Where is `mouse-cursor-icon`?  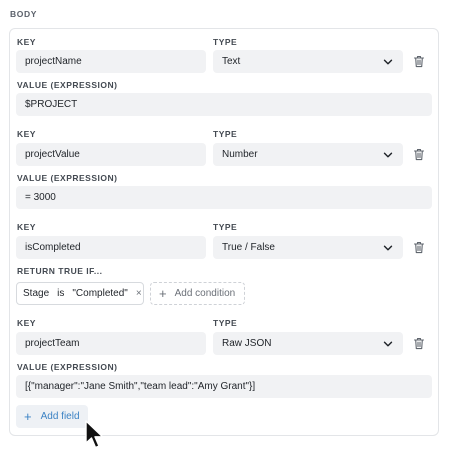
mouse-cursor-icon is located at coordinates (94, 434).